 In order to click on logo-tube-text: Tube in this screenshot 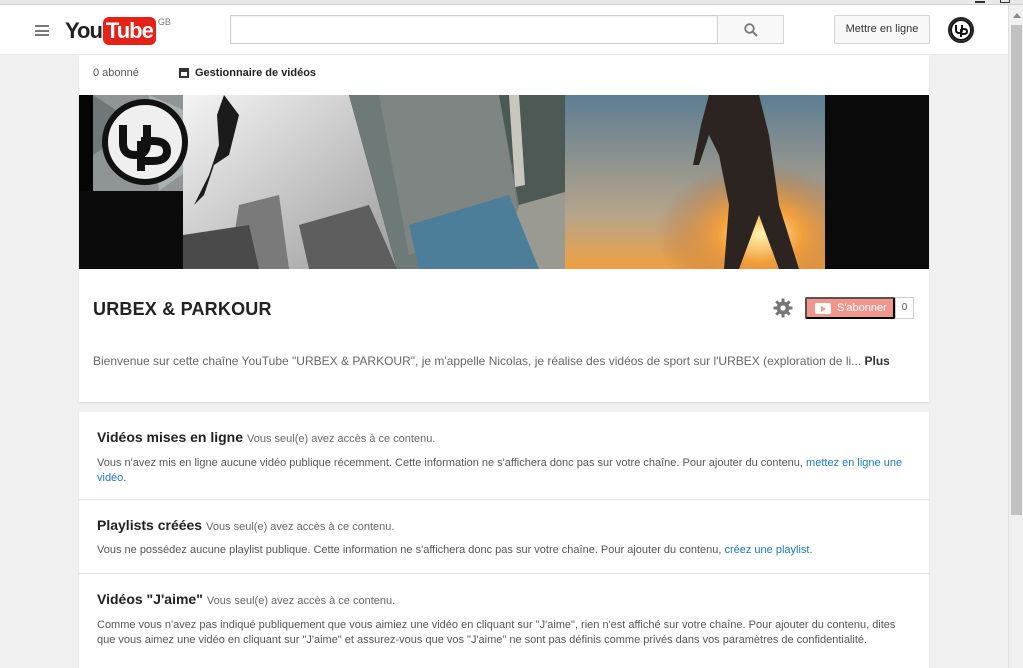, I will do `click(129, 31)`.